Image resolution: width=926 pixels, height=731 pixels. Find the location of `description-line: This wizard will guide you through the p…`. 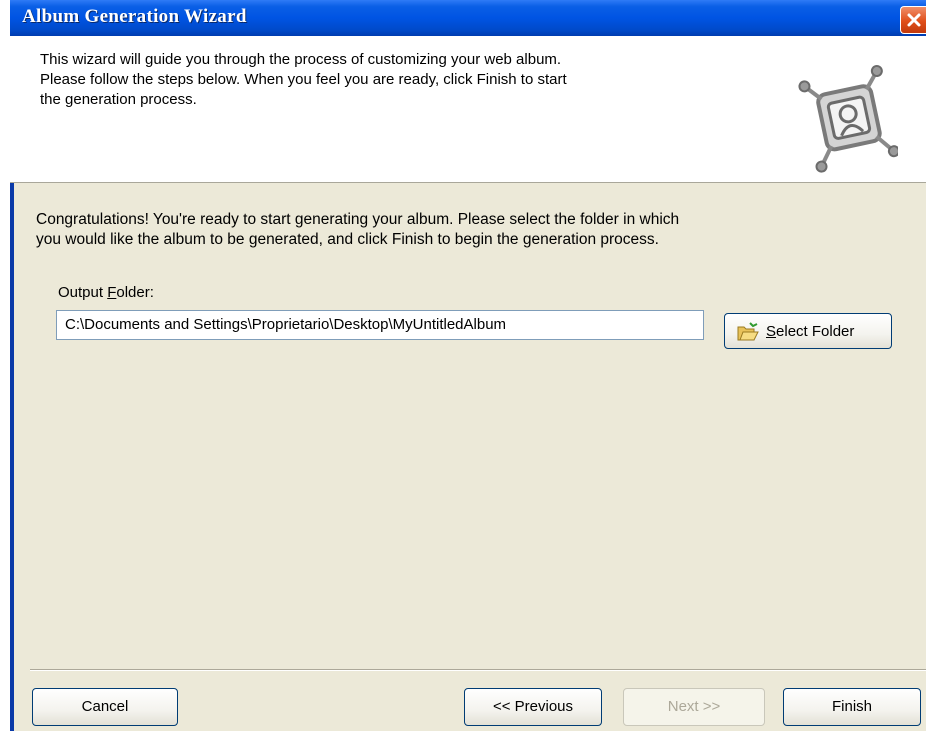

description-line: This wizard will guide you through the p… is located at coordinates (301, 59).